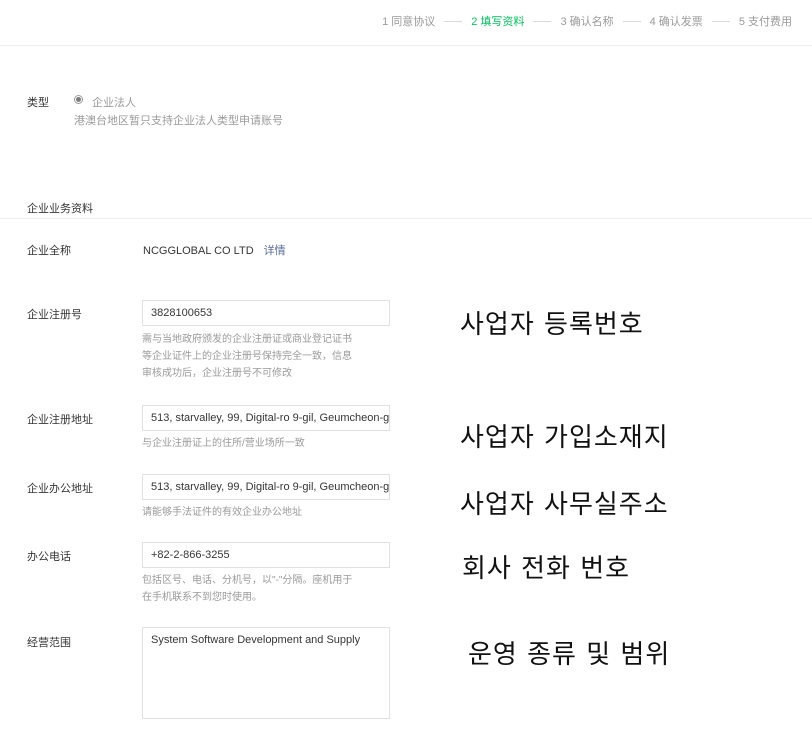  What do you see at coordinates (564, 505) in the screenshot?
I see `annotation-office-address: 사업자 사무실주소` at bounding box center [564, 505].